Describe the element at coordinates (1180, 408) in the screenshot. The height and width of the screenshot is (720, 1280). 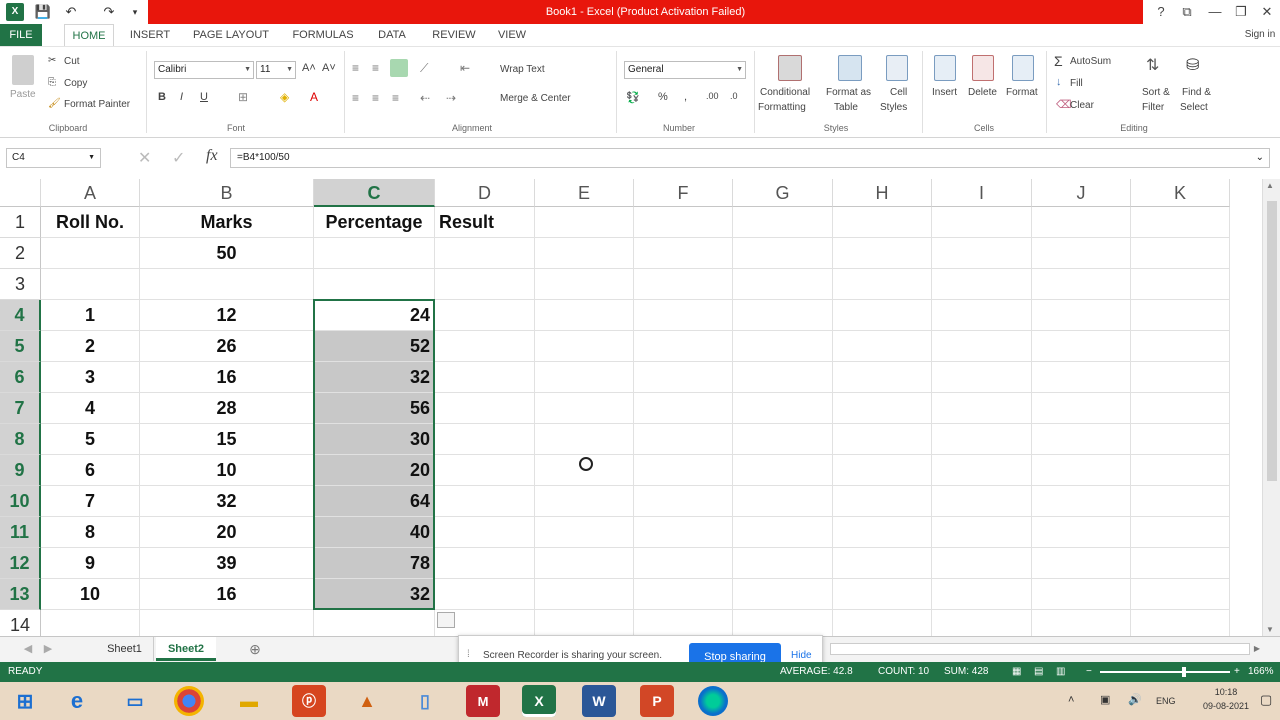
I see `cell-k7` at that location.